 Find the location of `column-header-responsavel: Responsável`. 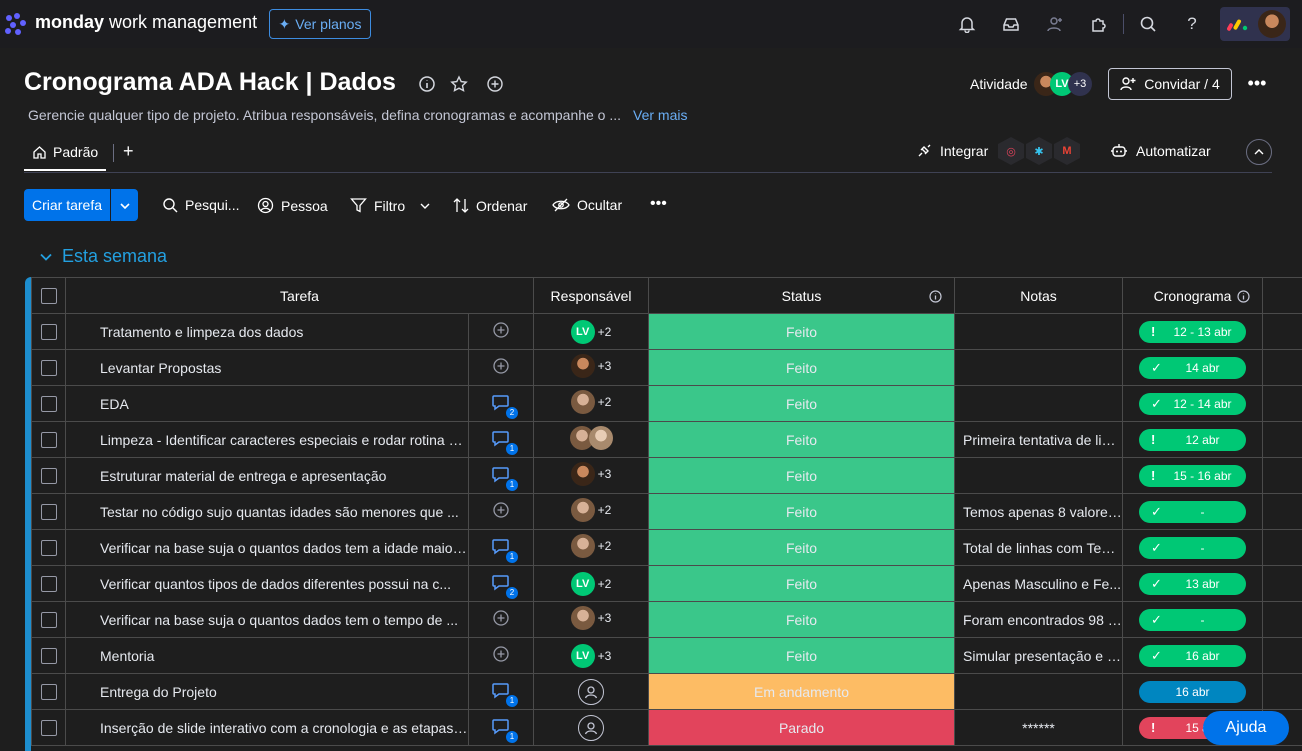

column-header-responsavel: Responsável is located at coordinates (591, 295).